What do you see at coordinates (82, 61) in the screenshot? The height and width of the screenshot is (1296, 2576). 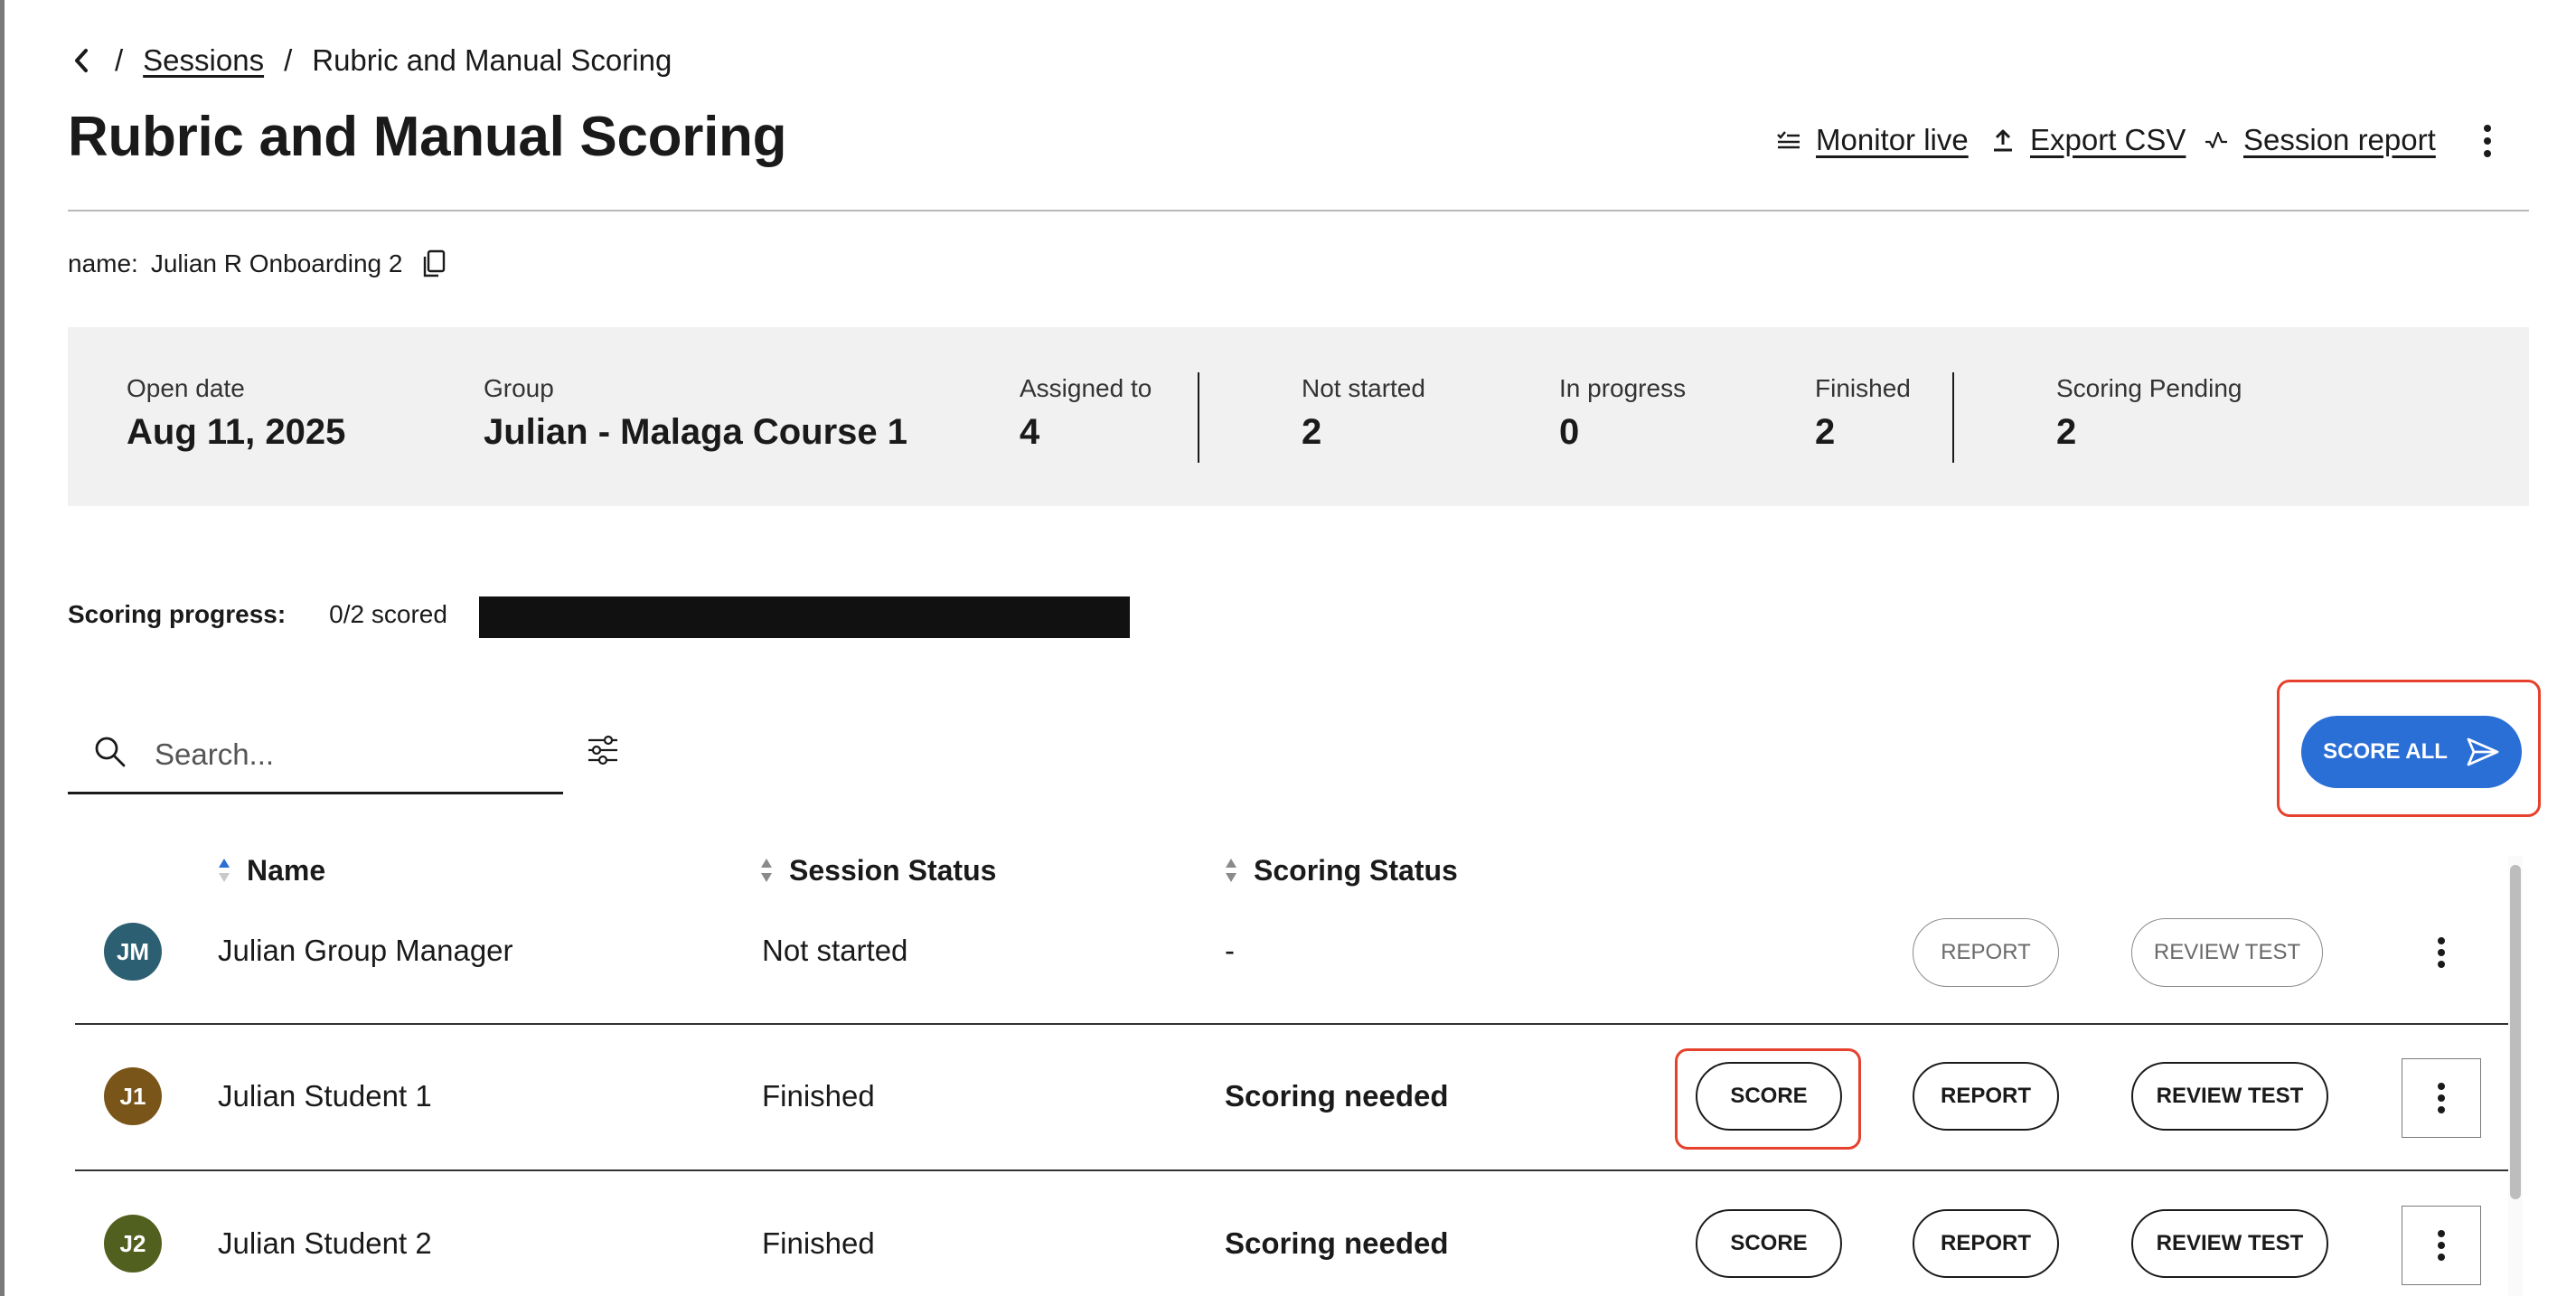 I see `back-chevron-icon` at bounding box center [82, 61].